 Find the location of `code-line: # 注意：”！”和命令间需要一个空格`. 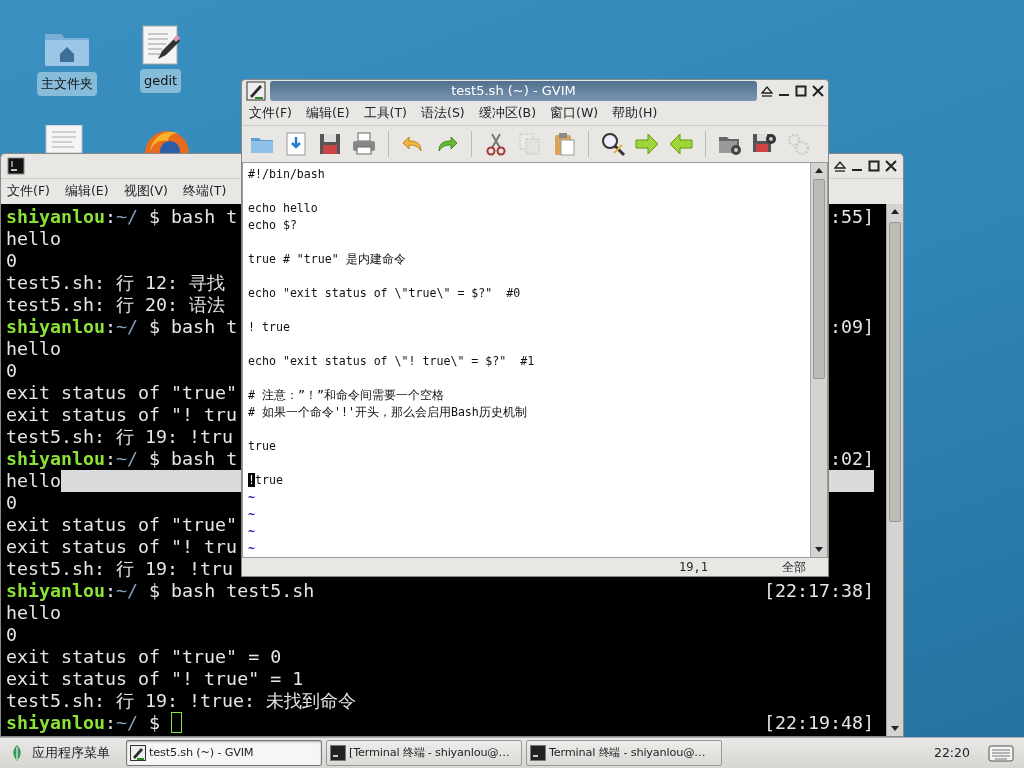

code-line: # 注意：”！”和命令间需要一个空格 is located at coordinates (346, 395).